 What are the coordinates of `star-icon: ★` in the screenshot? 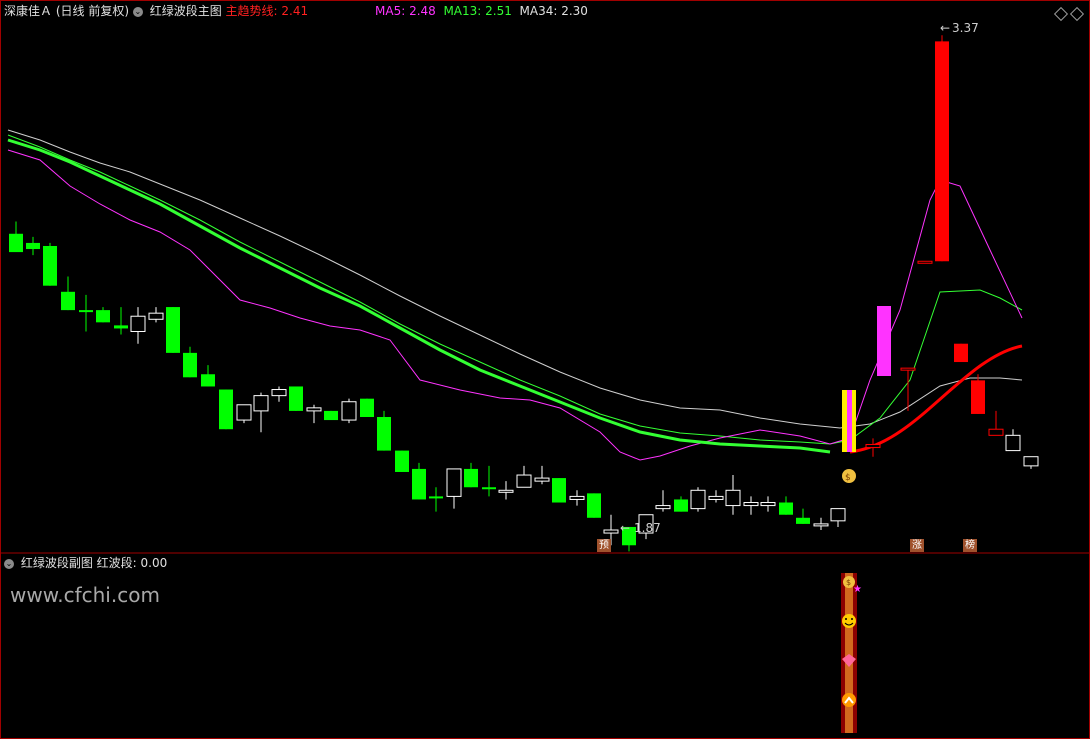 It's located at (857, 589).